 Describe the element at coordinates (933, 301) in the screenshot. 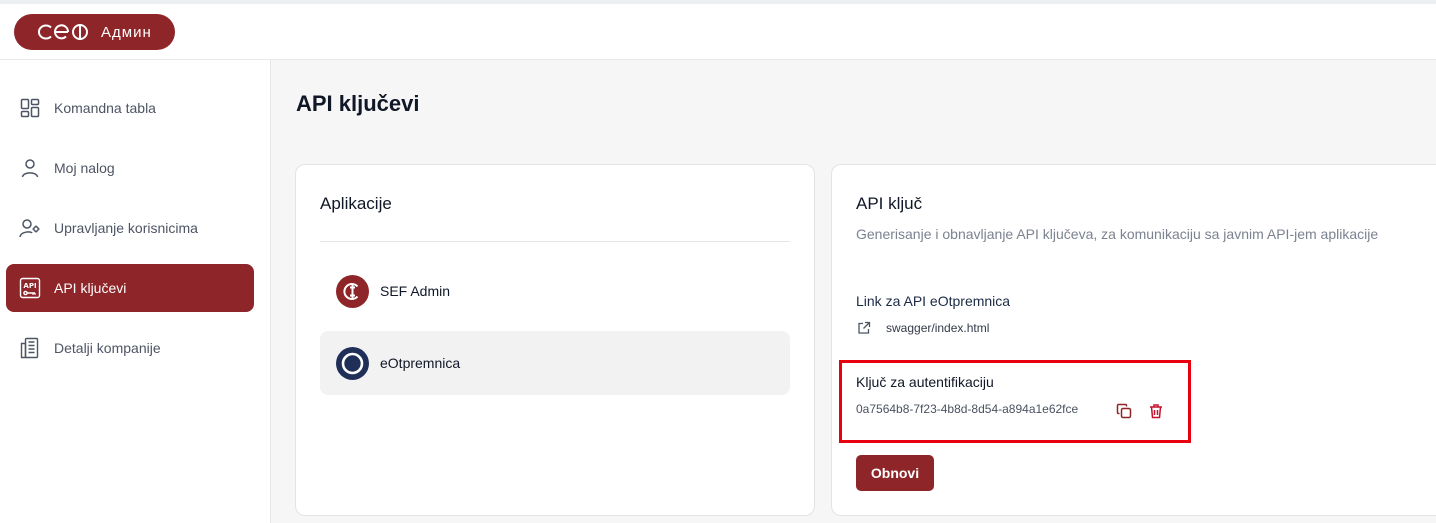

I see `api-link-label: Link za API eOtpremnica` at that location.